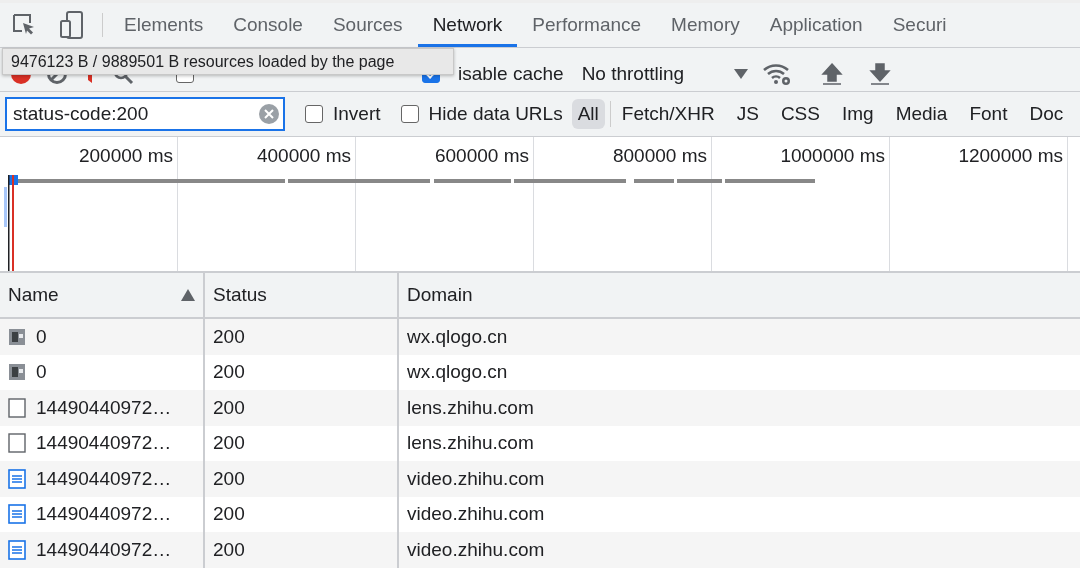 This screenshot has height=576, width=1080. What do you see at coordinates (832, 156) in the screenshot?
I see `time-tick-label: 1000000 ms` at bounding box center [832, 156].